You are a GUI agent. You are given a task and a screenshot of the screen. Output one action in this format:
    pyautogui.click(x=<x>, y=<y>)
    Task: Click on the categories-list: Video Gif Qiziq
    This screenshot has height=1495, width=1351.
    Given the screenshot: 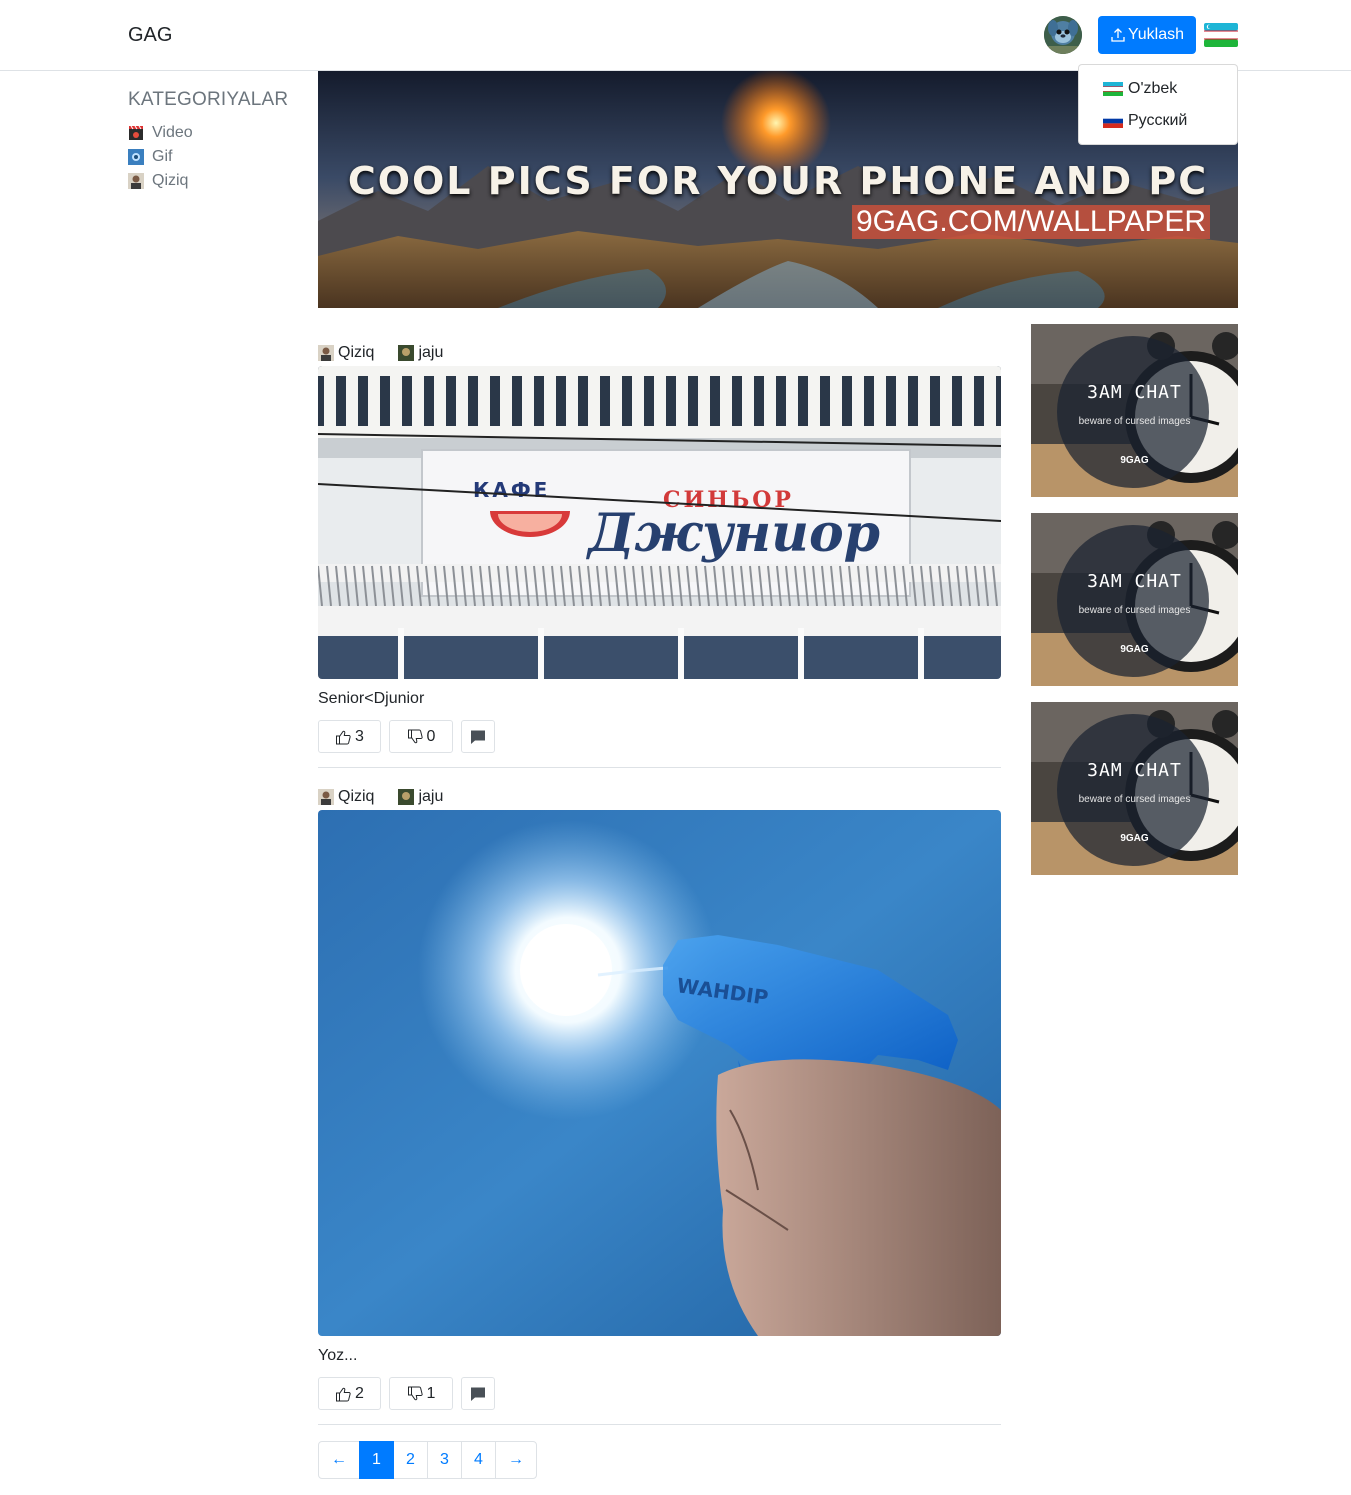 What is the action you would take?
    pyautogui.click(x=160, y=157)
    